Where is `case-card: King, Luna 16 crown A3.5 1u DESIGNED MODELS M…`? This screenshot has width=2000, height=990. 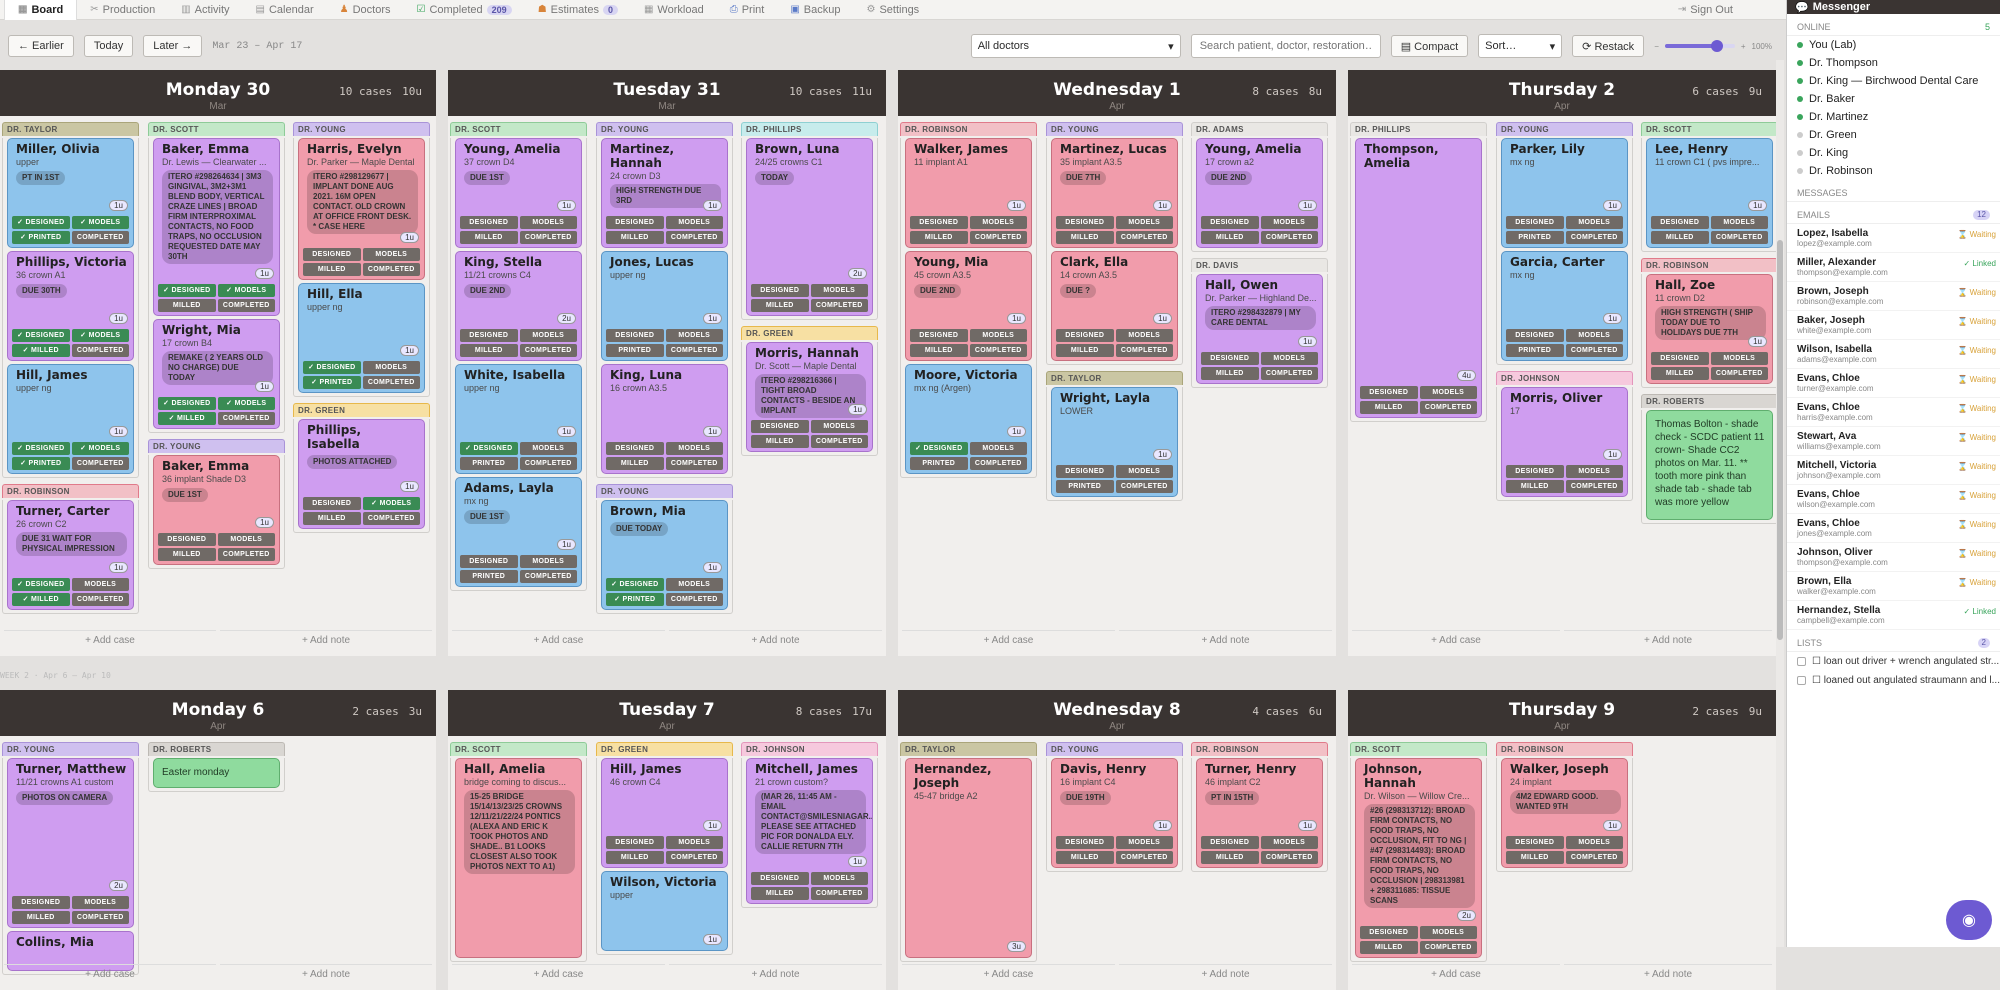 case-card: King, Luna 16 crown A3.5 1u DESIGNED MODELS M… is located at coordinates (664, 419).